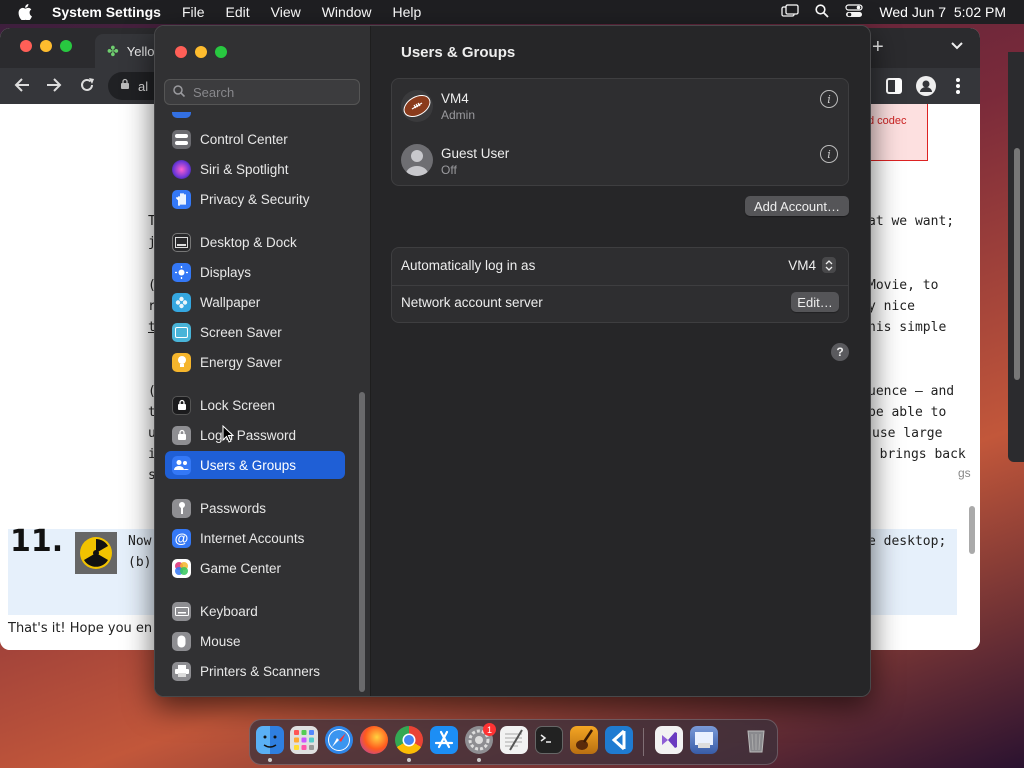 The width and height of the screenshot is (1024, 768). I want to click on menu-help: Help, so click(407, 12).